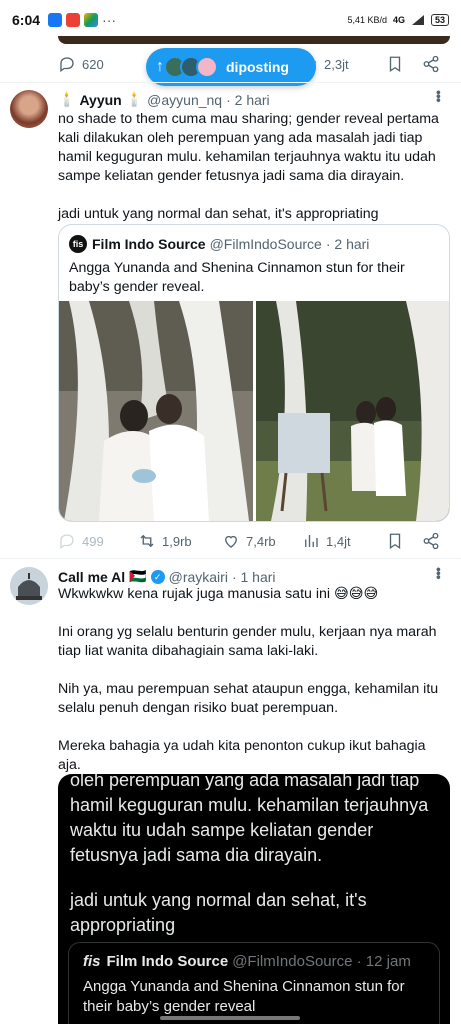 The height and width of the screenshot is (1024, 461). What do you see at coordinates (253, 576) in the screenshot?
I see `tweet-time: · 1 hari` at bounding box center [253, 576].